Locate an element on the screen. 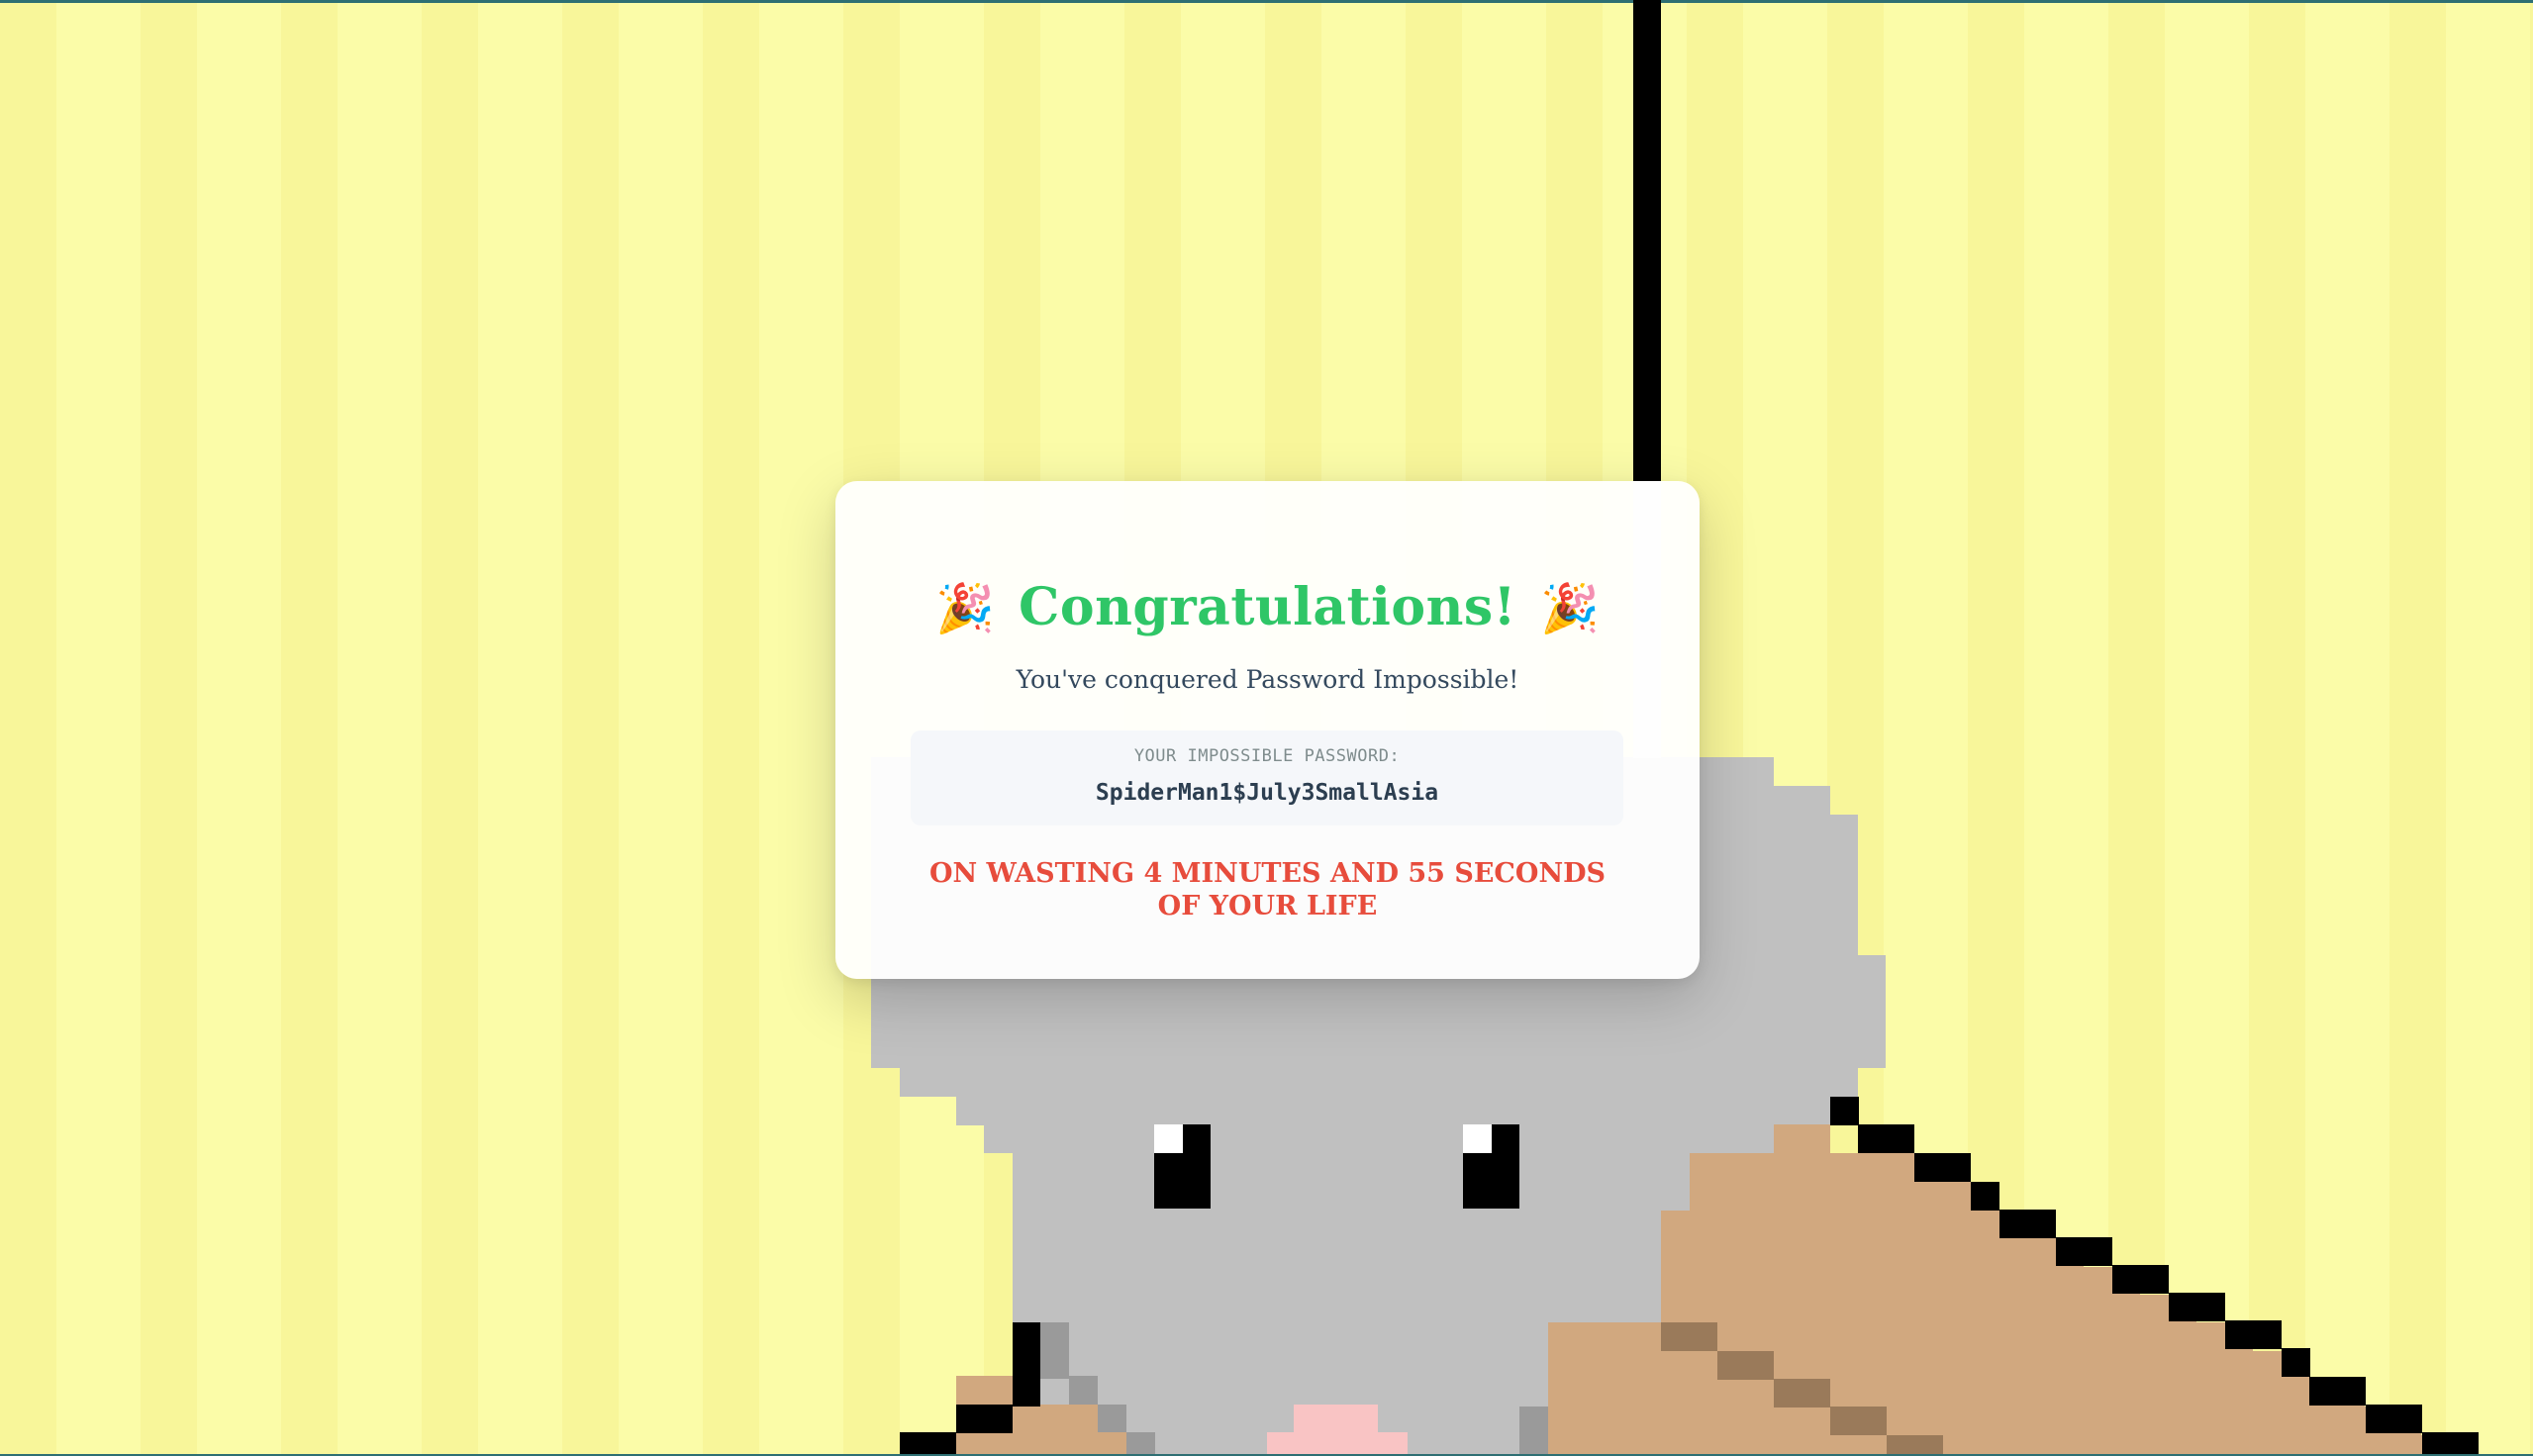 The height and width of the screenshot is (1456, 2533). password-value: SpiderMan1$July3SmallAsia is located at coordinates (1267, 793).